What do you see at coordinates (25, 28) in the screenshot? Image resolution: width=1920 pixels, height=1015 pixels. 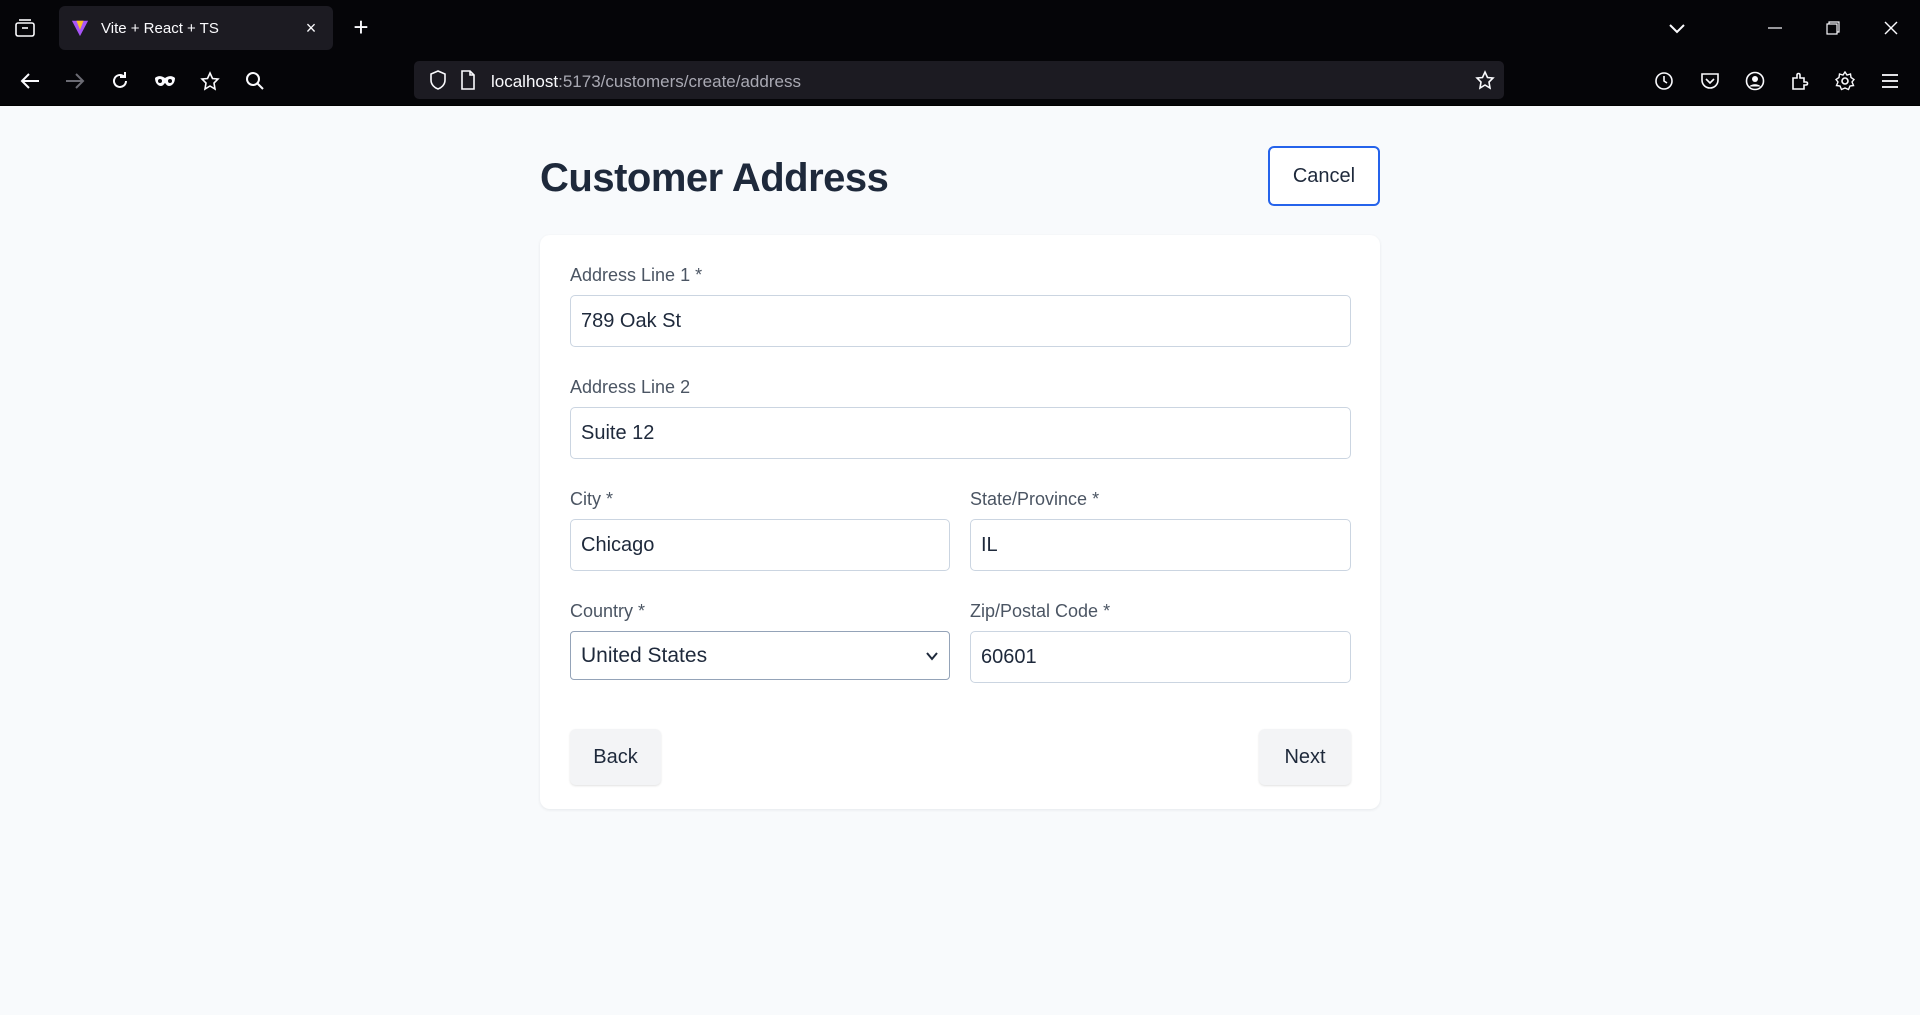 I see `tab-list-icon` at bounding box center [25, 28].